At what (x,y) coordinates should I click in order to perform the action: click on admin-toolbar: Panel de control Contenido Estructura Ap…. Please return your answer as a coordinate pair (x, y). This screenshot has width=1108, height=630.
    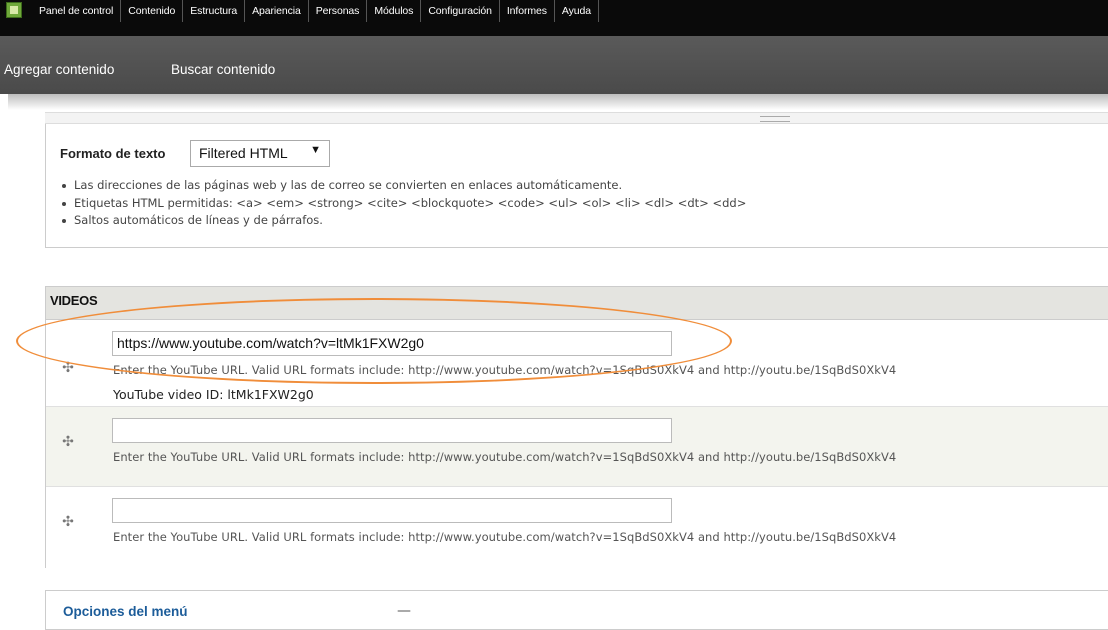
    Looking at the image, I should click on (554, 18).